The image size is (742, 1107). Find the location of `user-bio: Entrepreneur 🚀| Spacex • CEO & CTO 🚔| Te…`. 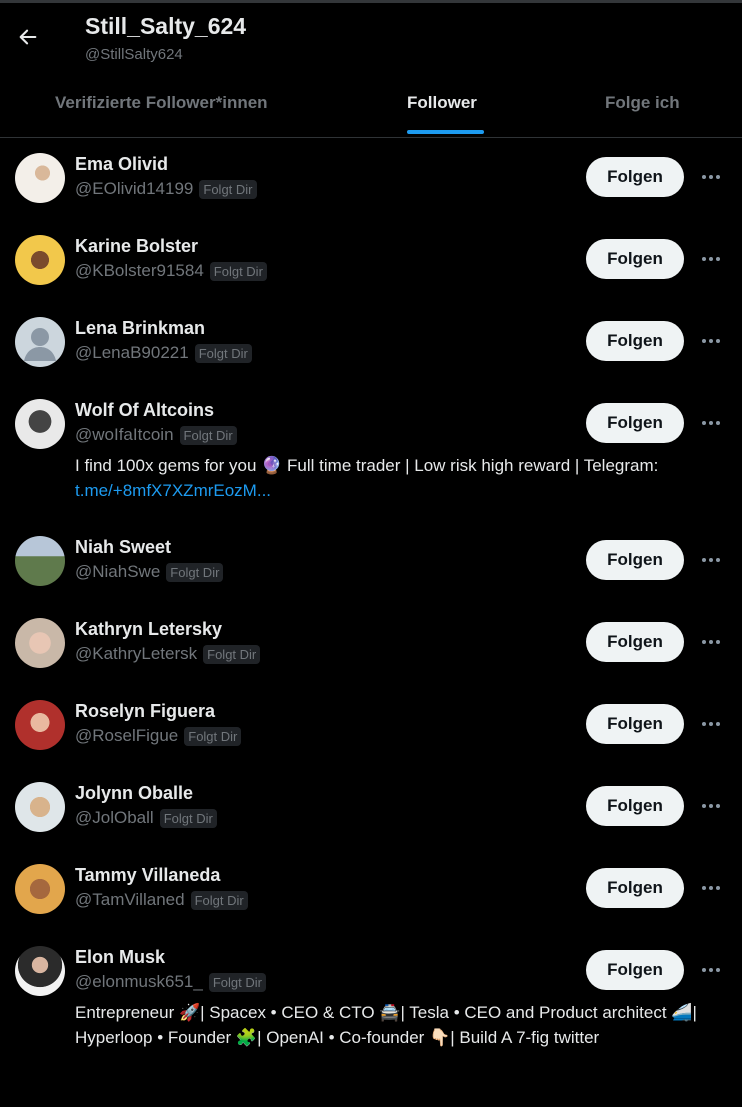

user-bio: Entrepreneur 🚀| Spacex • CEO & CTO 🚔| Te… is located at coordinates (386, 1025).